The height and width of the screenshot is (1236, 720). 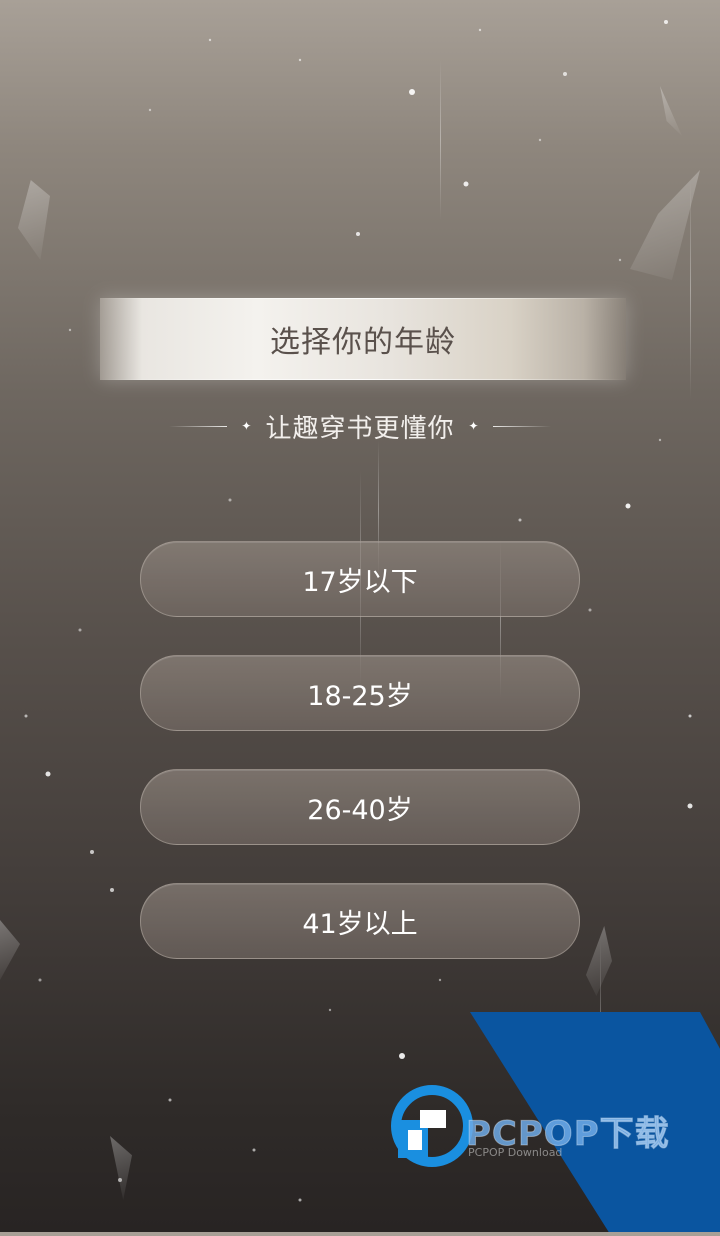 I want to click on pcpop-logo-icon, so click(x=432, y=1126).